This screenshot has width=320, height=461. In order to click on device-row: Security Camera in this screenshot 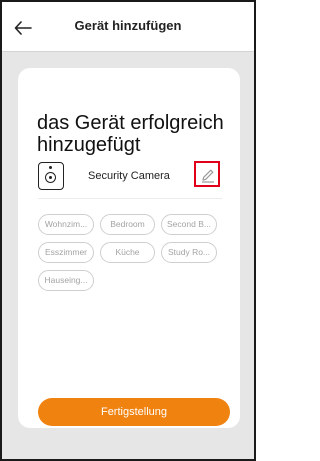, I will do `click(130, 178)`.